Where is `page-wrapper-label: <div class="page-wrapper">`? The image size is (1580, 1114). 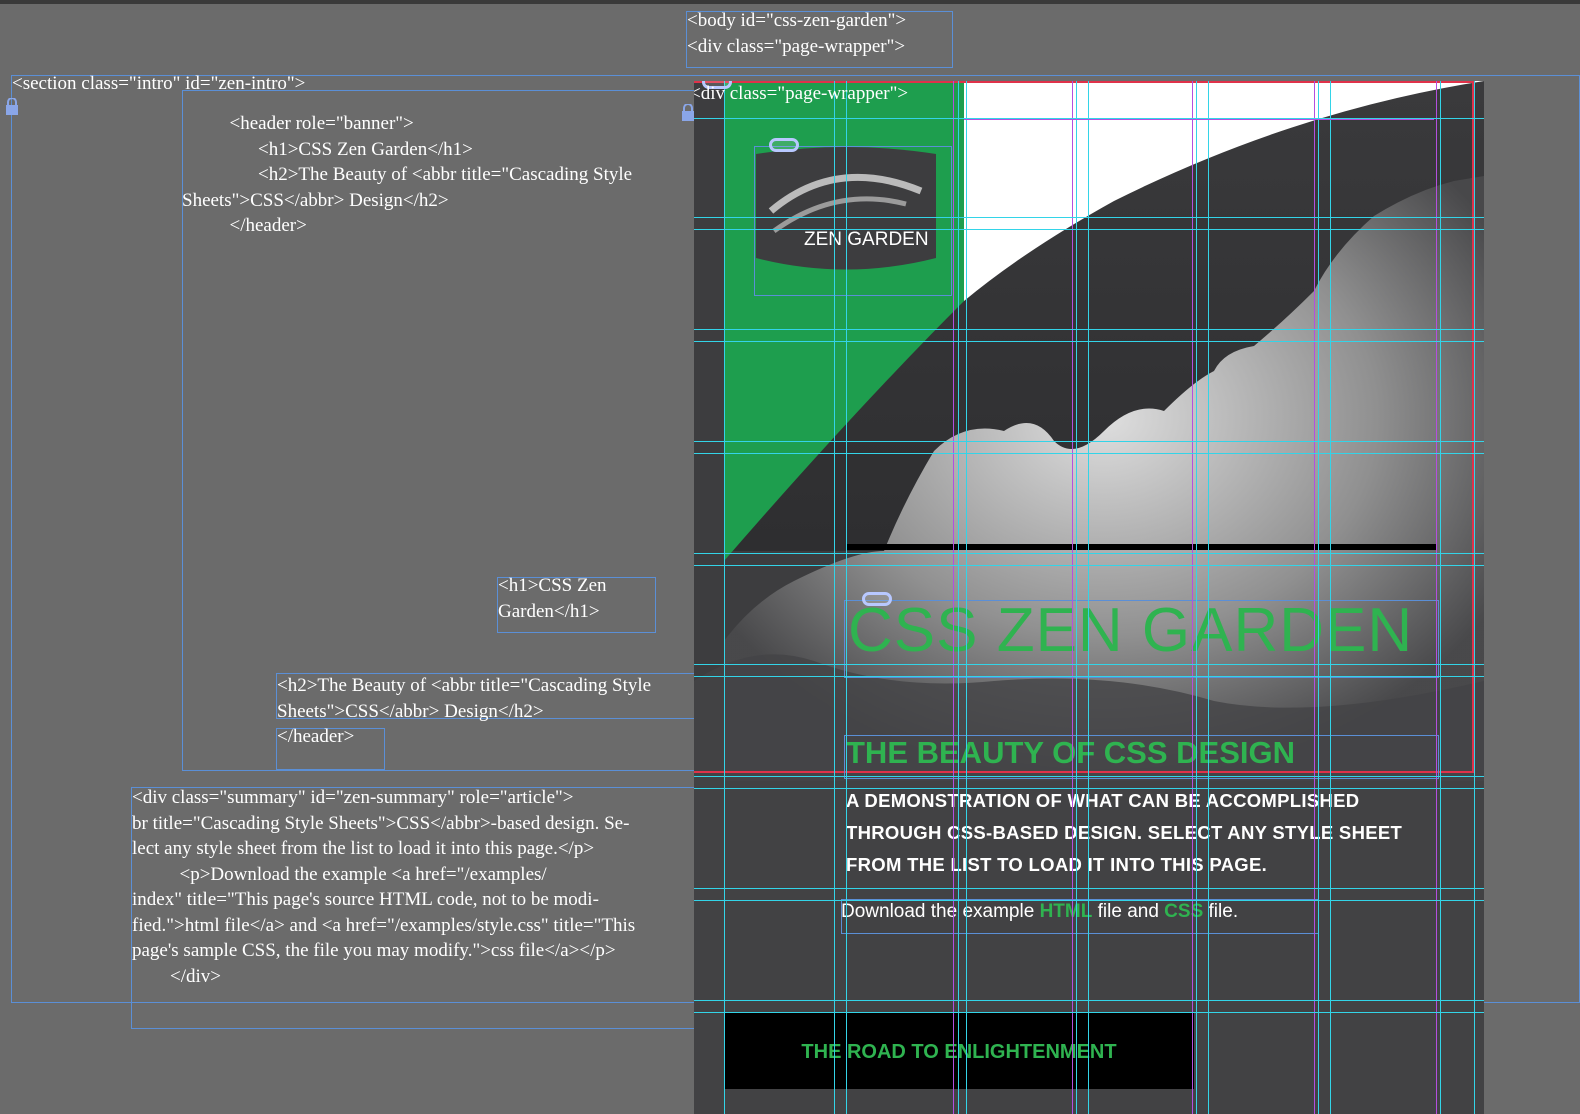
page-wrapper-label: <div class="page-wrapper"> is located at coordinates (801, 93).